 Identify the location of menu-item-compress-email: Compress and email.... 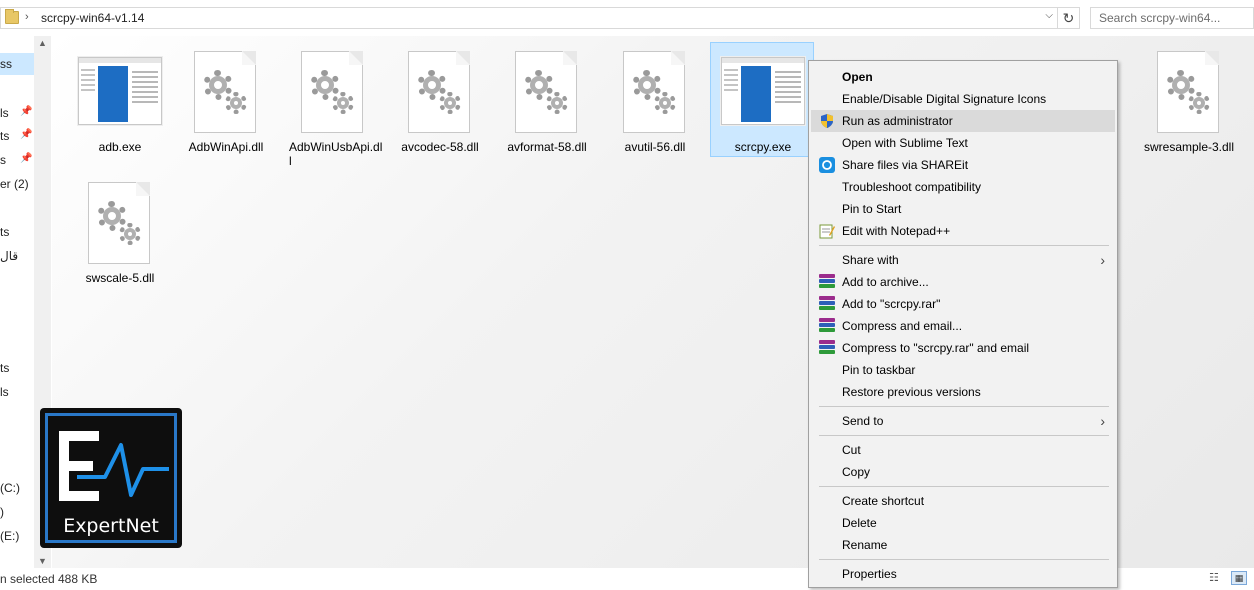
(963, 326).